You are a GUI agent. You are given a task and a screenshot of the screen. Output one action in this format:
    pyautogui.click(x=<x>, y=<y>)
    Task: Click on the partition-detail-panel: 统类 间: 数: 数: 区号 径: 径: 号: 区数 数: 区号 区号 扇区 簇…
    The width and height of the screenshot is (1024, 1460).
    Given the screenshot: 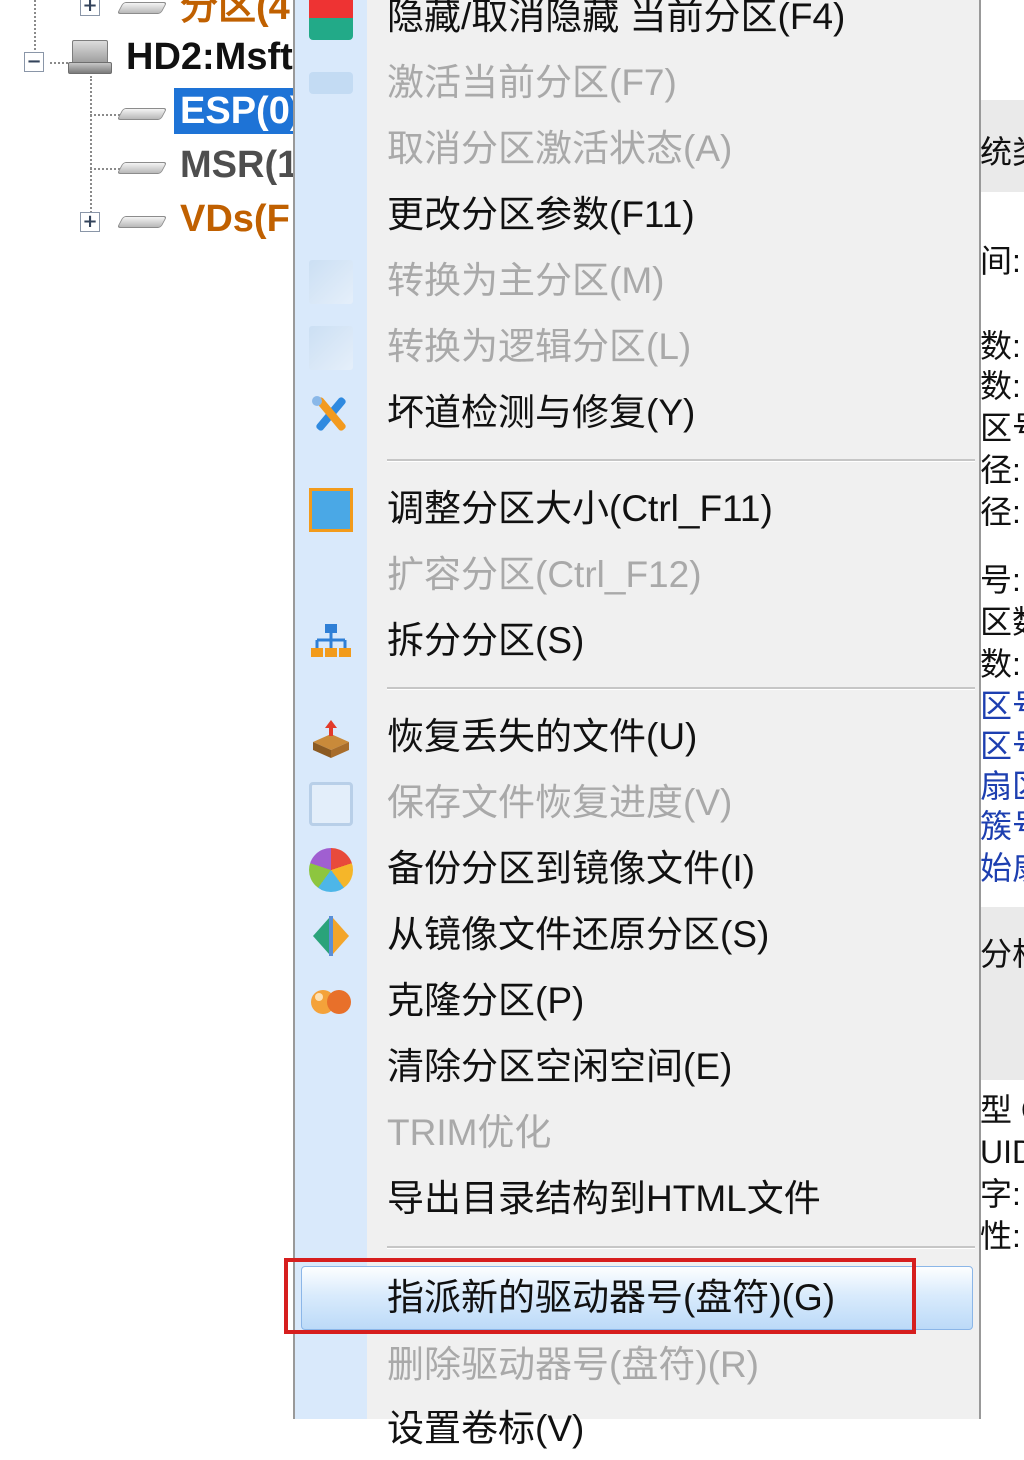 What is the action you would take?
    pyautogui.click(x=1001, y=709)
    